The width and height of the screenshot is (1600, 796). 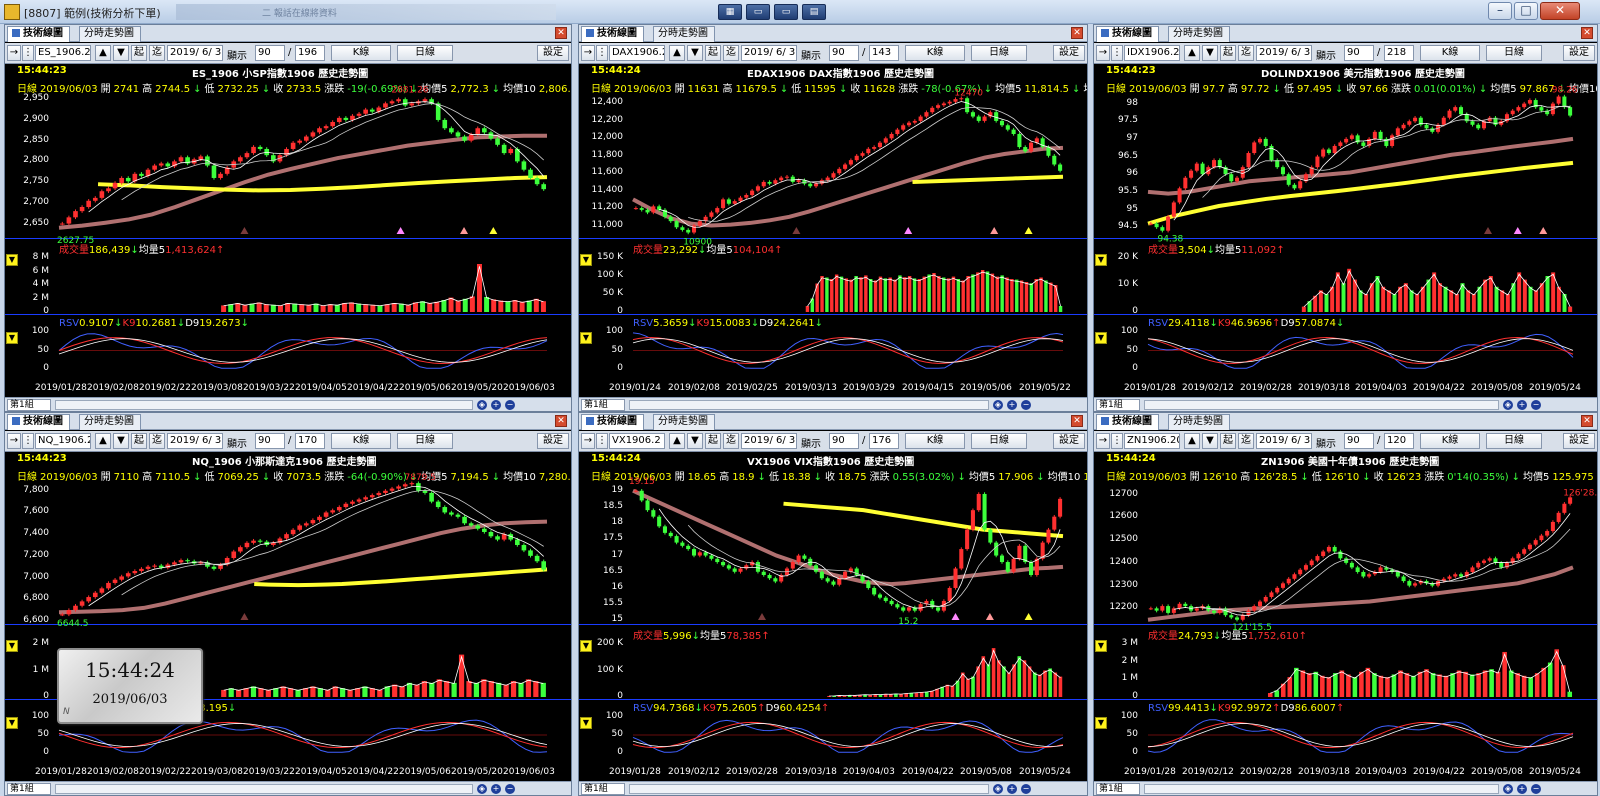 What do you see at coordinates (66, 712) in the screenshot?
I see `clock-logo: N` at bounding box center [66, 712].